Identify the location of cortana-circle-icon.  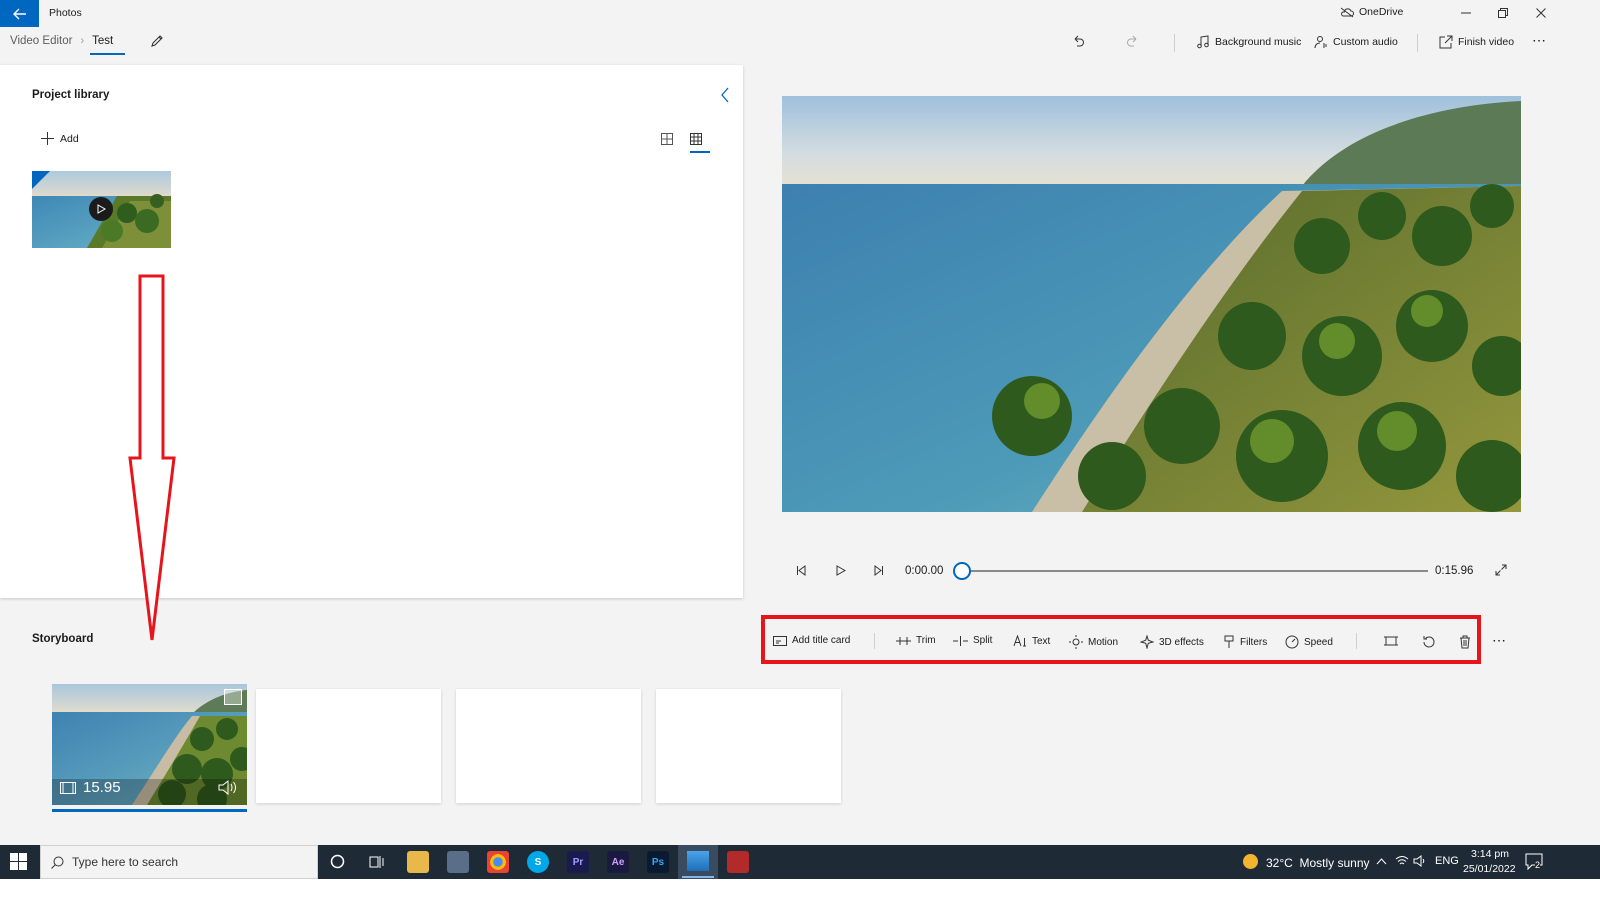
(337, 861).